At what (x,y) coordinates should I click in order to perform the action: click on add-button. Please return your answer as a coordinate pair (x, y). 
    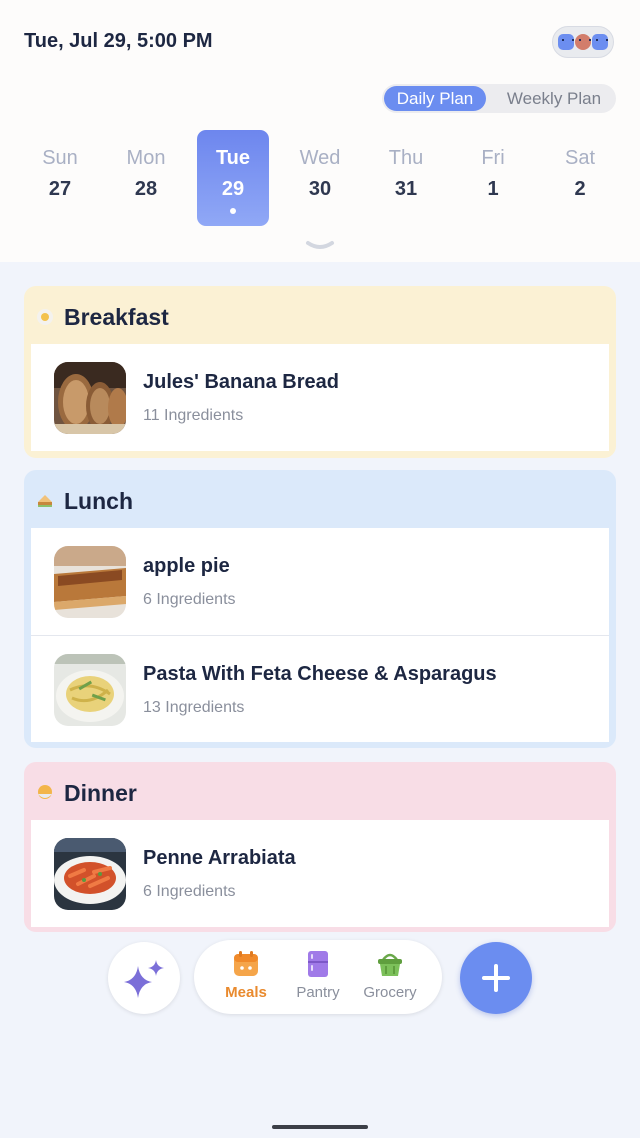
    Looking at the image, I should click on (496, 978).